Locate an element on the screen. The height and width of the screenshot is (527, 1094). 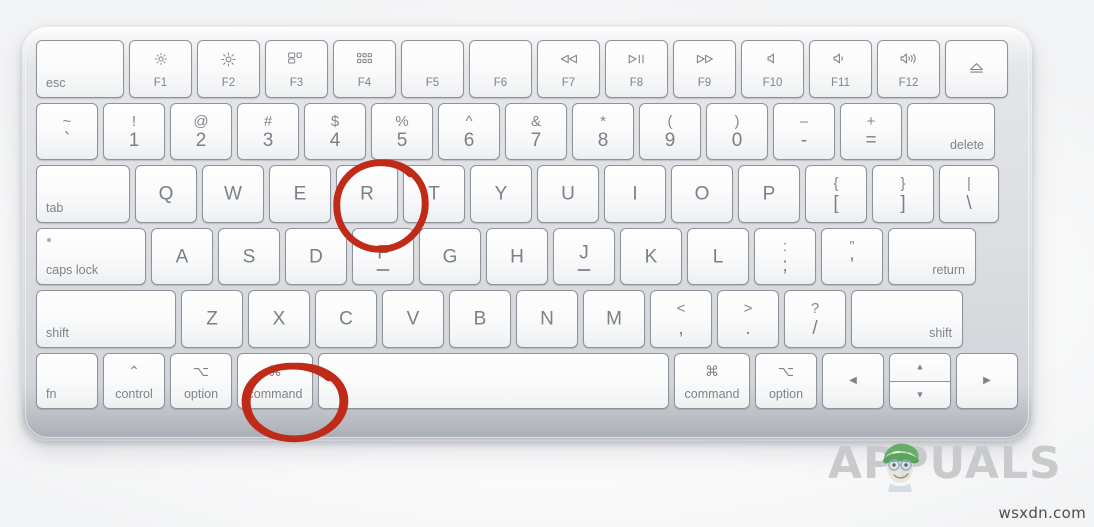
key-d: D is located at coordinates (316, 256).